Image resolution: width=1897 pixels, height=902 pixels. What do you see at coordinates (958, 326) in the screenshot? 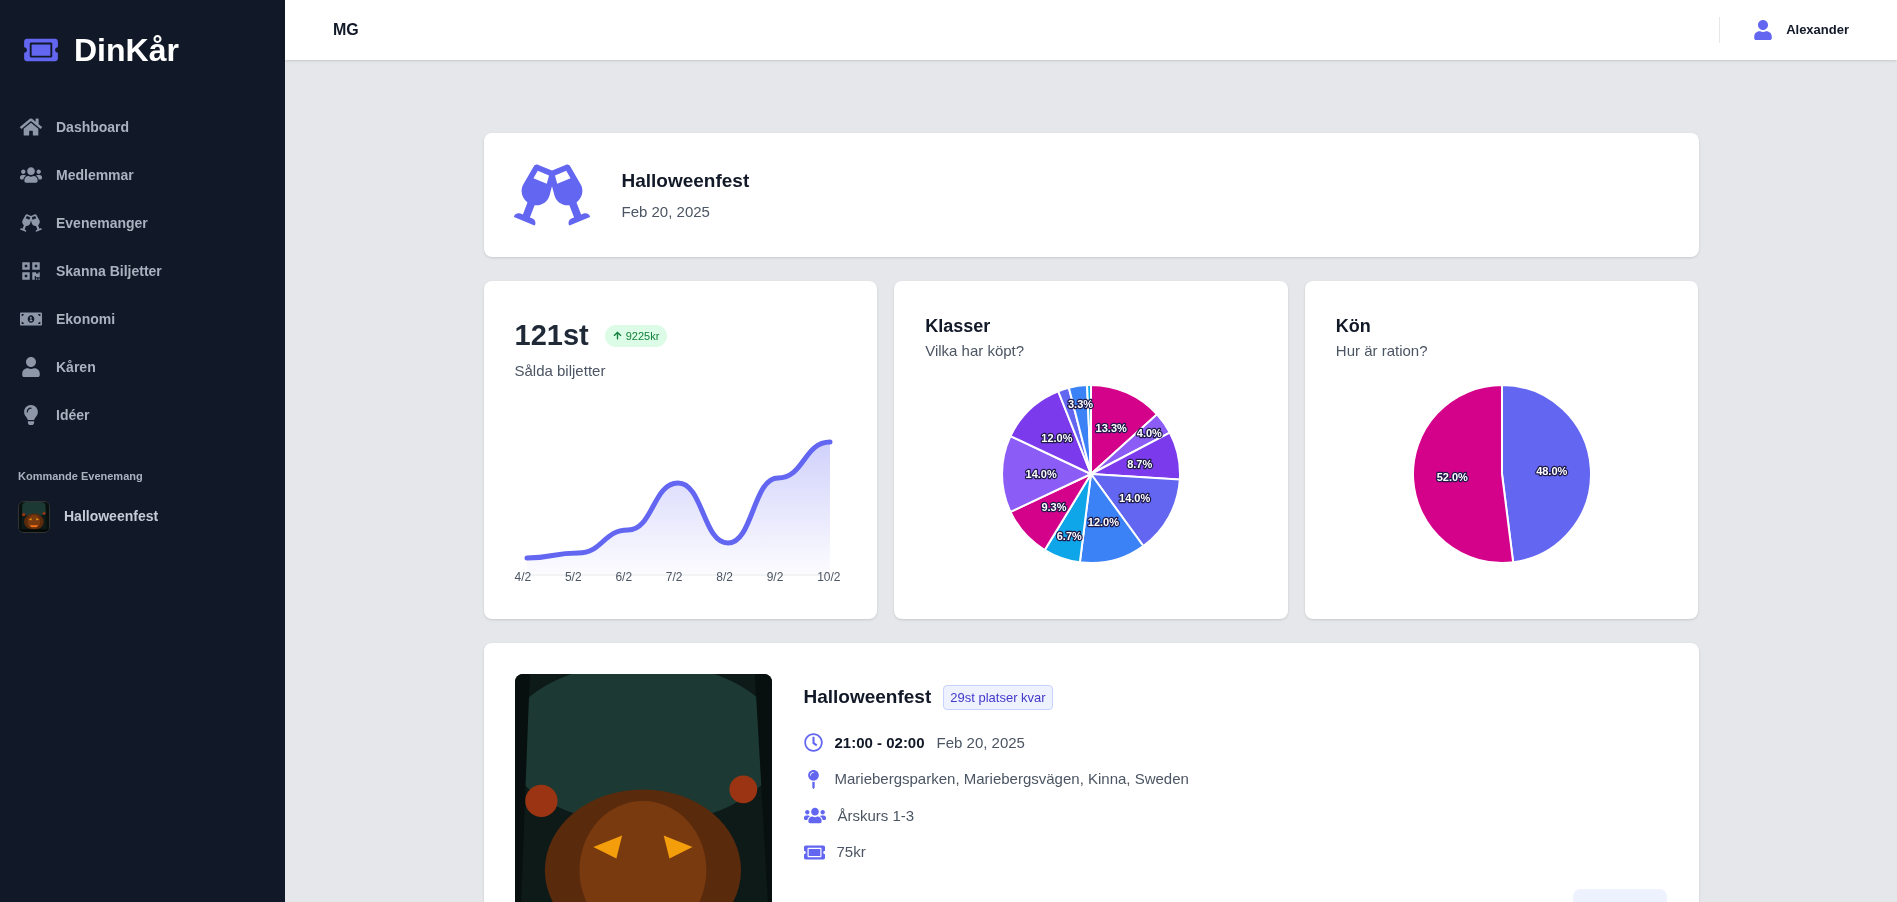
I see `chart-title: Klasser` at bounding box center [958, 326].